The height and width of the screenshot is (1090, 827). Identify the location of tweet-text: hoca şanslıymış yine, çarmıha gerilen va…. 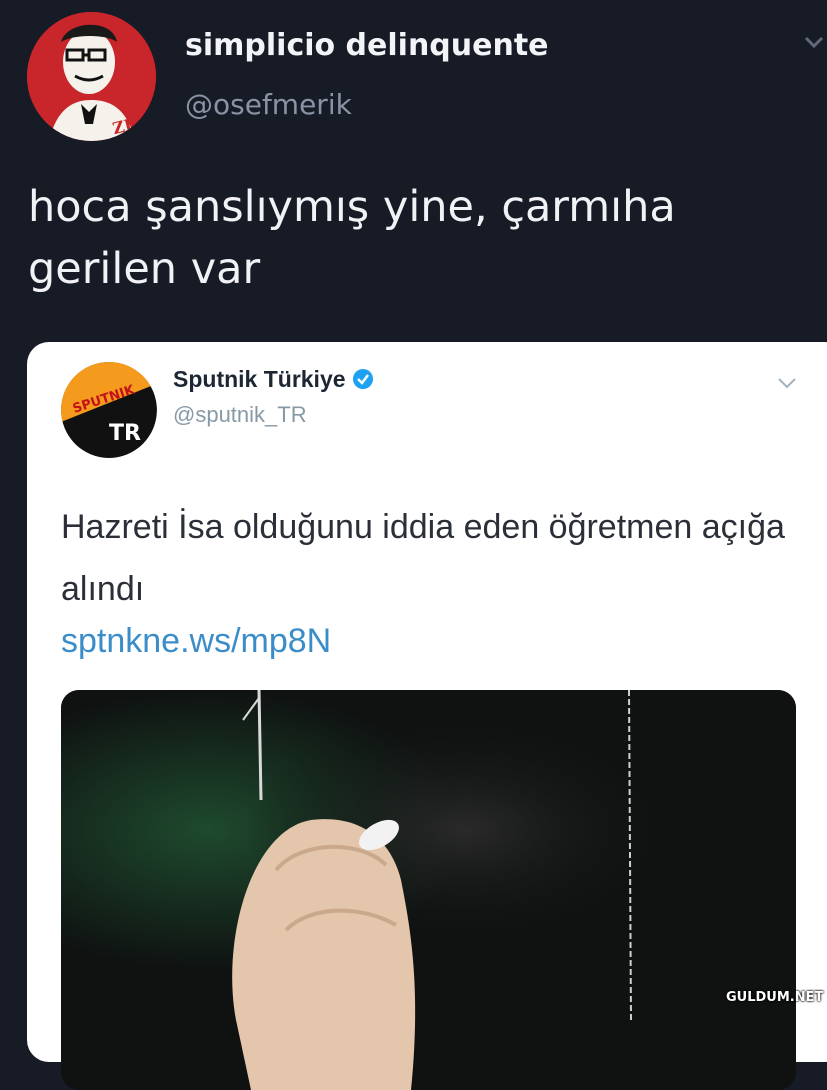
(352, 238).